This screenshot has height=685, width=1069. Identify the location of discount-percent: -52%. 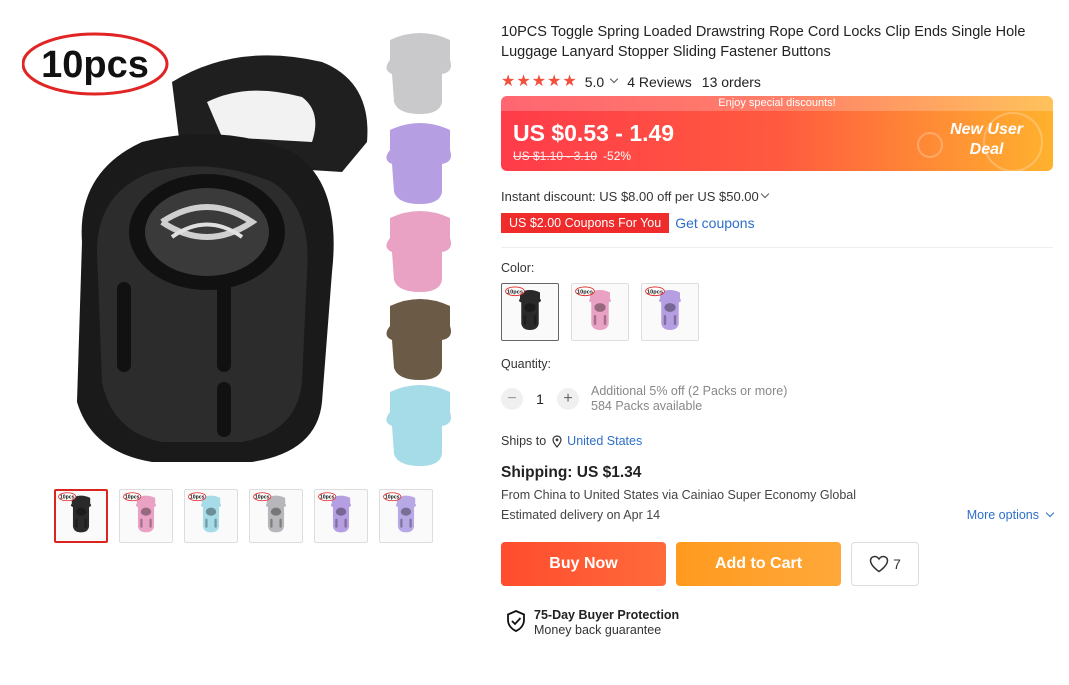
(617, 156).